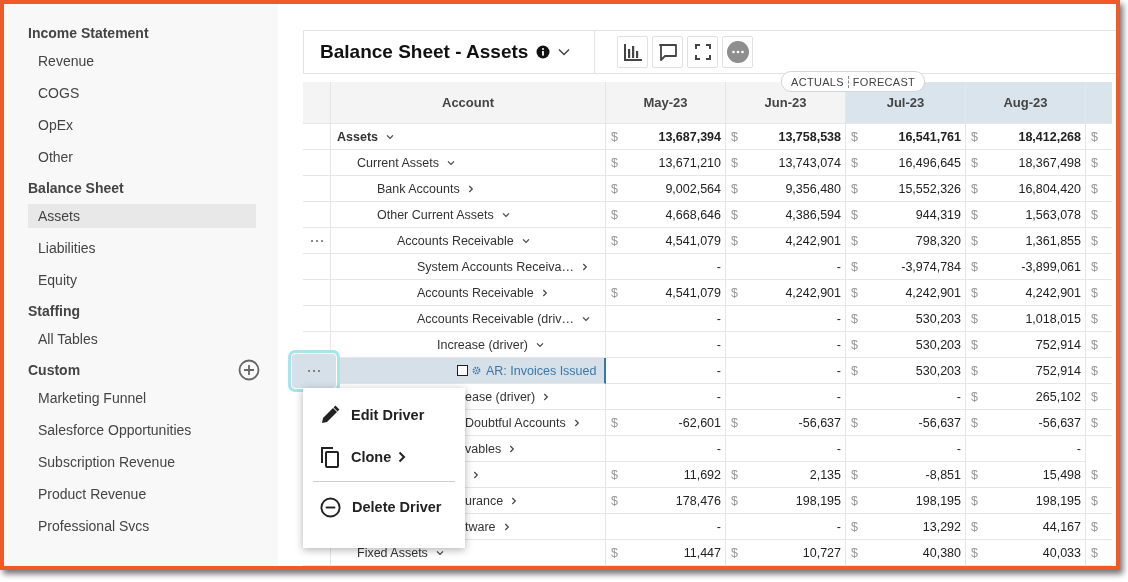 This screenshot has width=1128, height=582. I want to click on chart-button, so click(632, 52).